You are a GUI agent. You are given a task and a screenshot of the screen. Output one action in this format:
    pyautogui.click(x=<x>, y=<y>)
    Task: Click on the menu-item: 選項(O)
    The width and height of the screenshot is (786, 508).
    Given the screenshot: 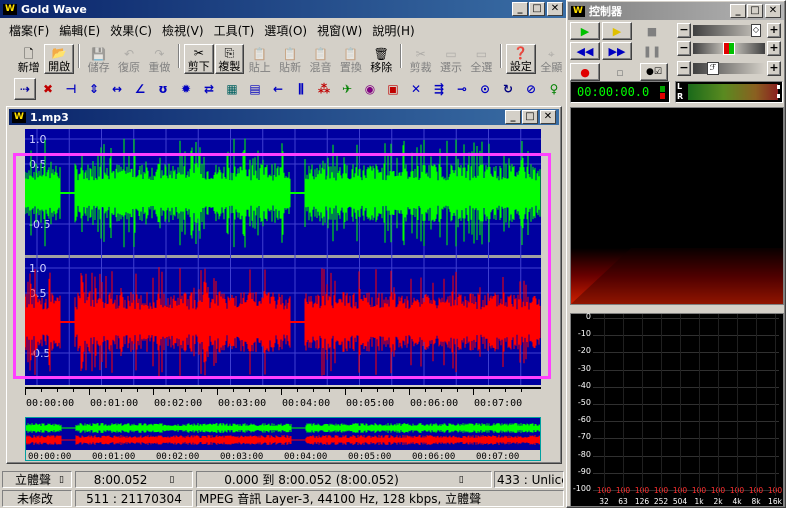 What is the action you would take?
    pyautogui.click(x=285, y=30)
    